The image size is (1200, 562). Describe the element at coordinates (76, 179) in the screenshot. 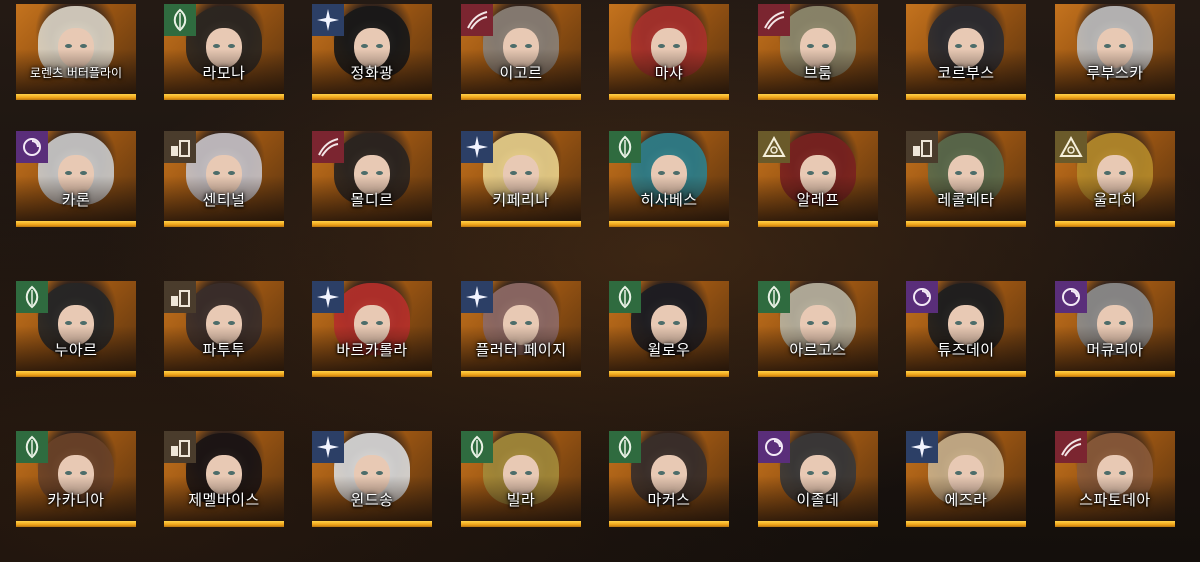

I see `character-card: 카론` at that location.